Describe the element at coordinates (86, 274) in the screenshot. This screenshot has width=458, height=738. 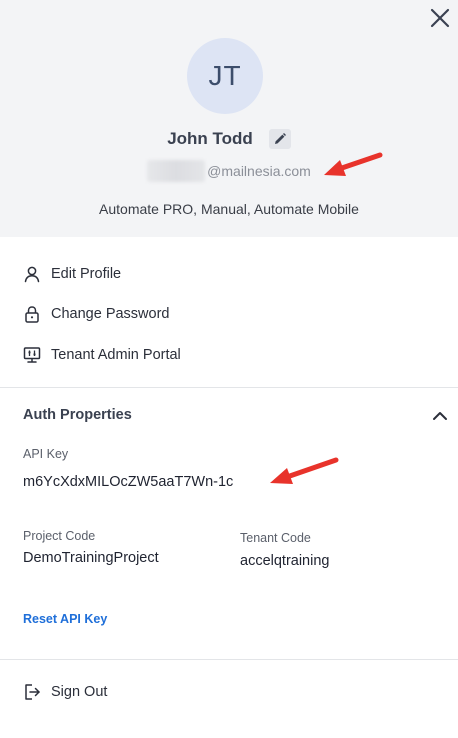
I see `edit-profile-label: Edit Profile` at that location.